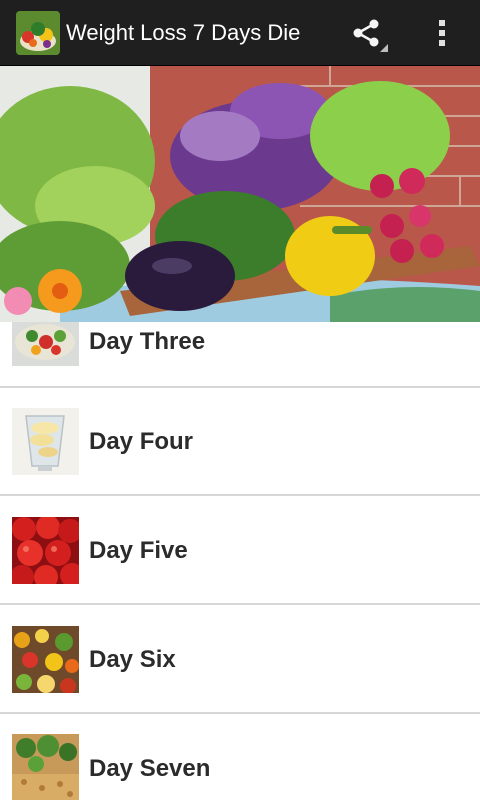 This screenshot has width=480, height=800. Describe the element at coordinates (45, 550) in the screenshot. I see `tomatoes-thumbnail` at that location.